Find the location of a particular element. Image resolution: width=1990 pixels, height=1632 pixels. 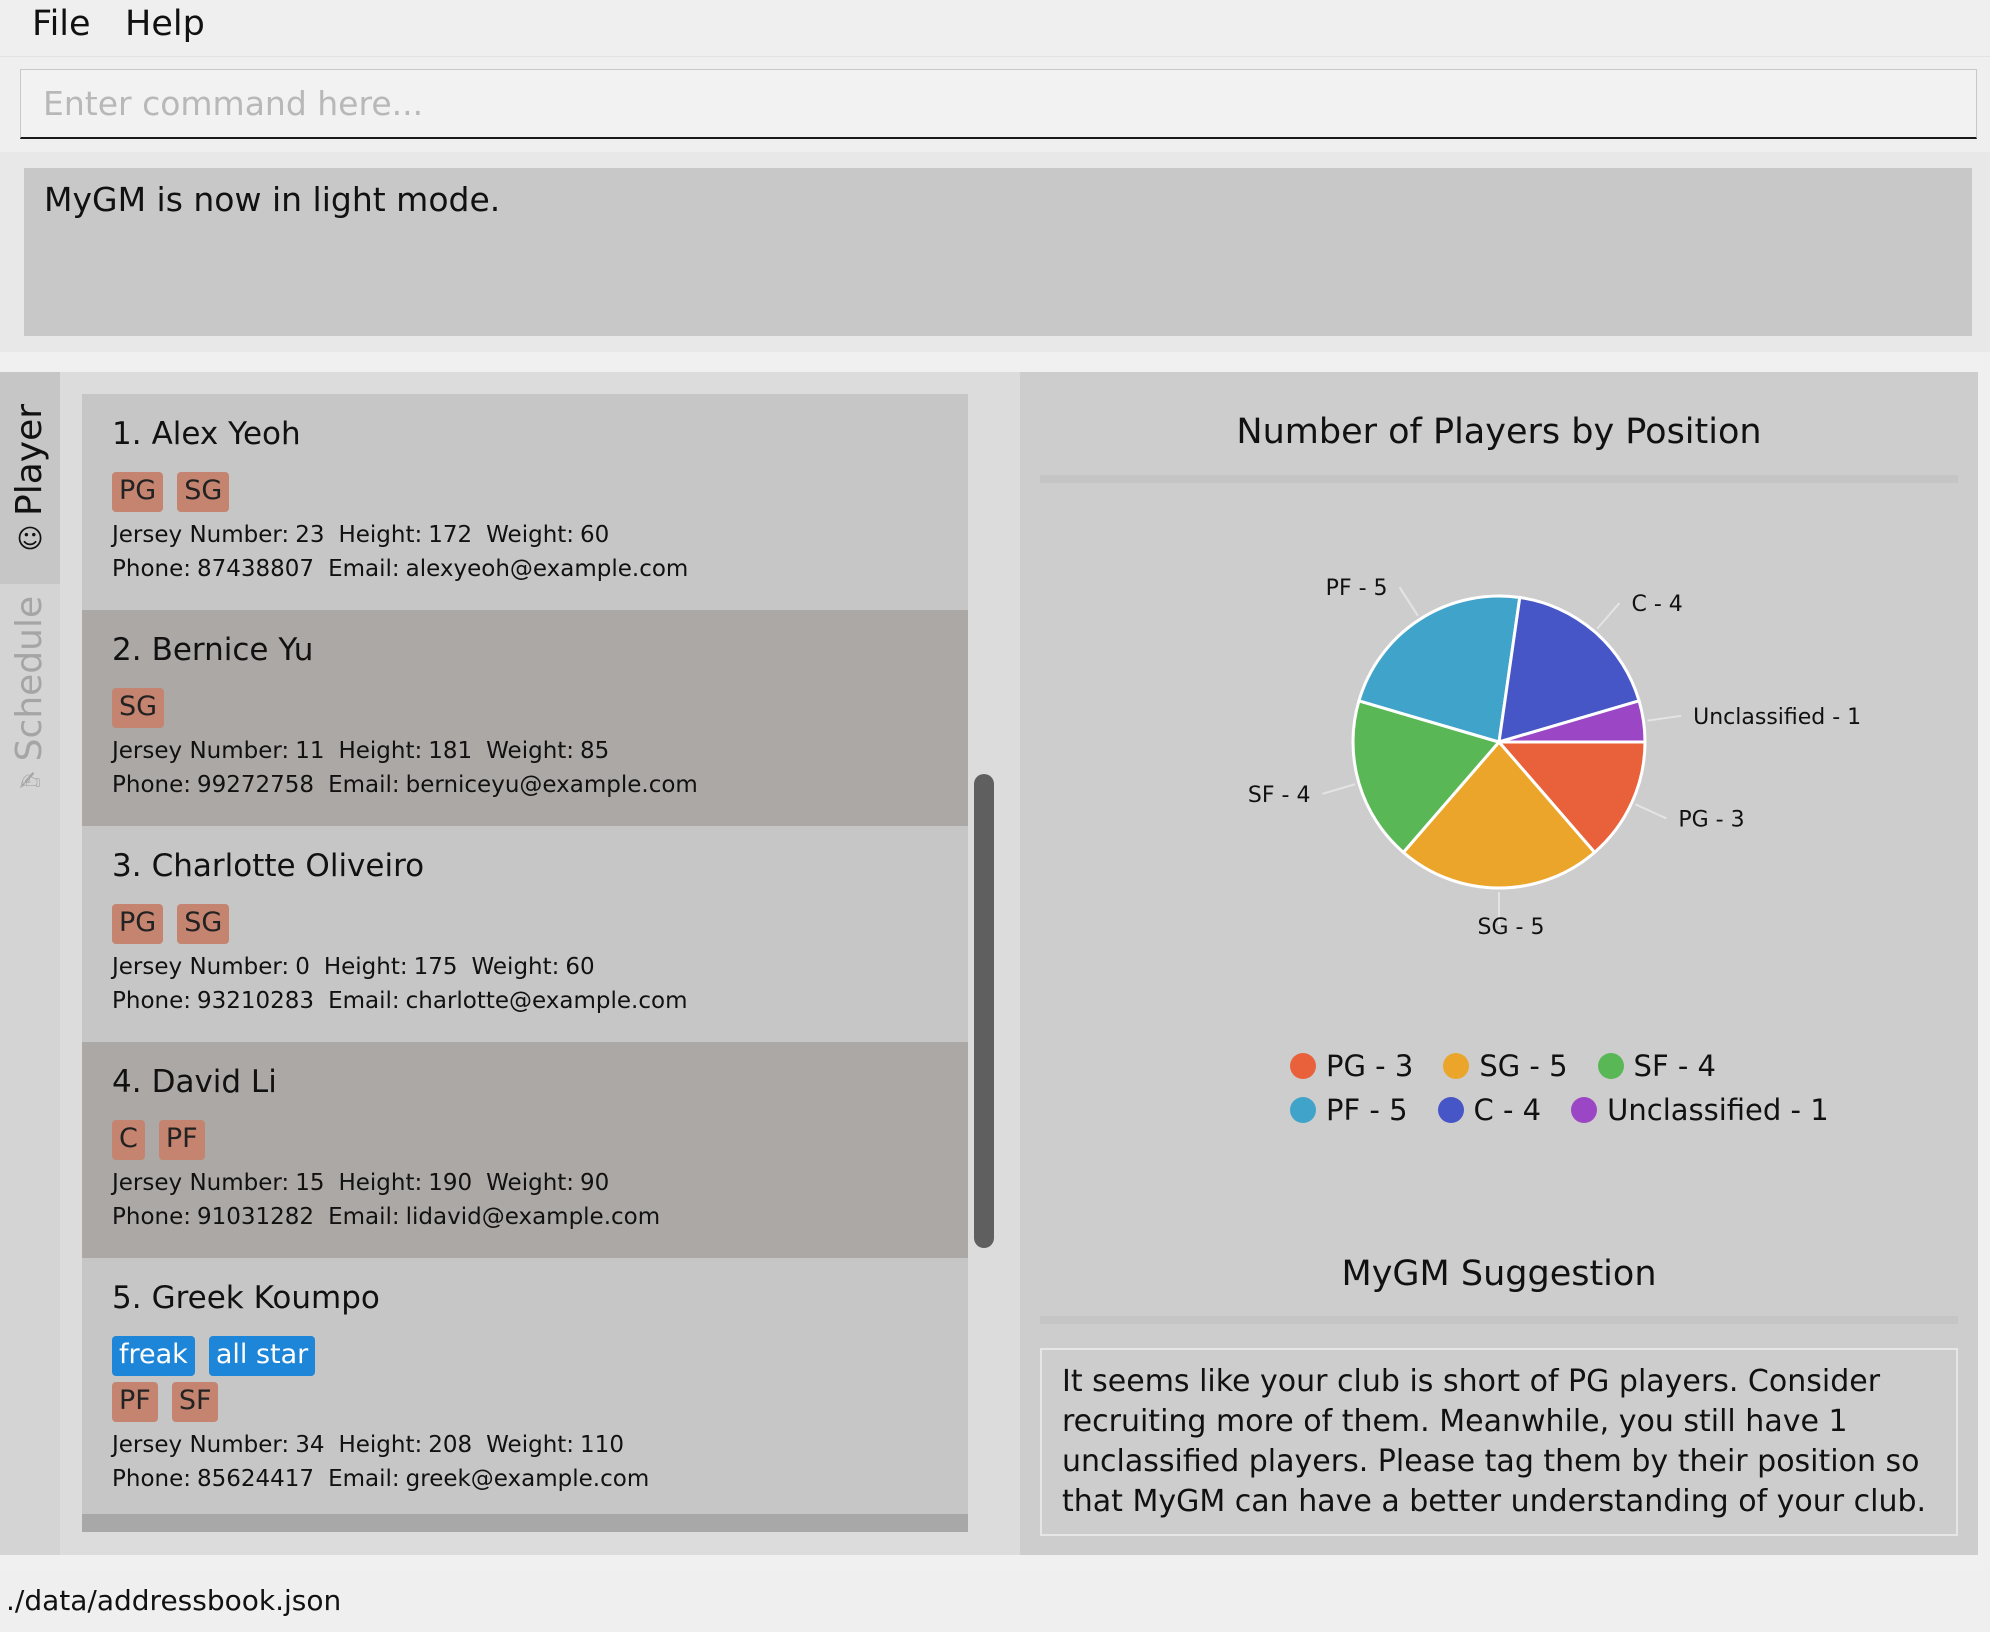

player-email: Email: alexyeoh@example.com is located at coordinates (508, 569).